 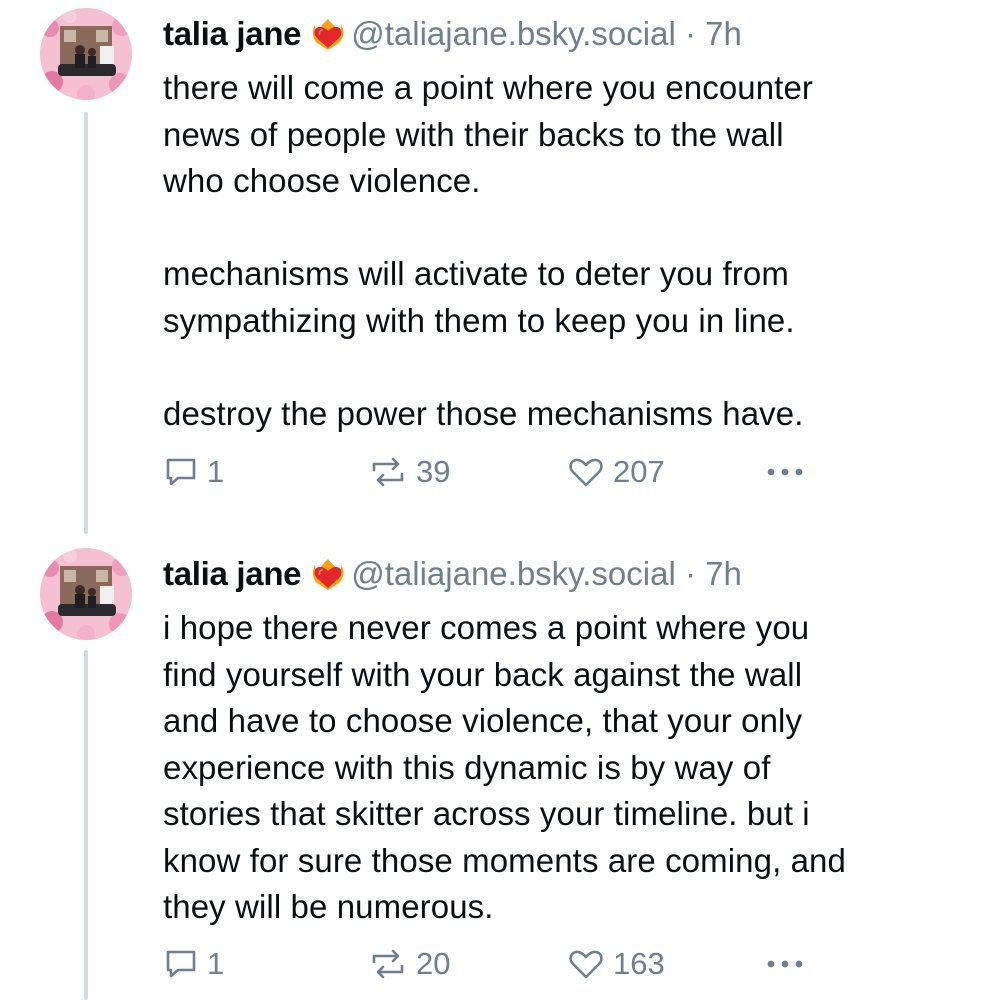 I want to click on like-button: 207, so click(x=616, y=472).